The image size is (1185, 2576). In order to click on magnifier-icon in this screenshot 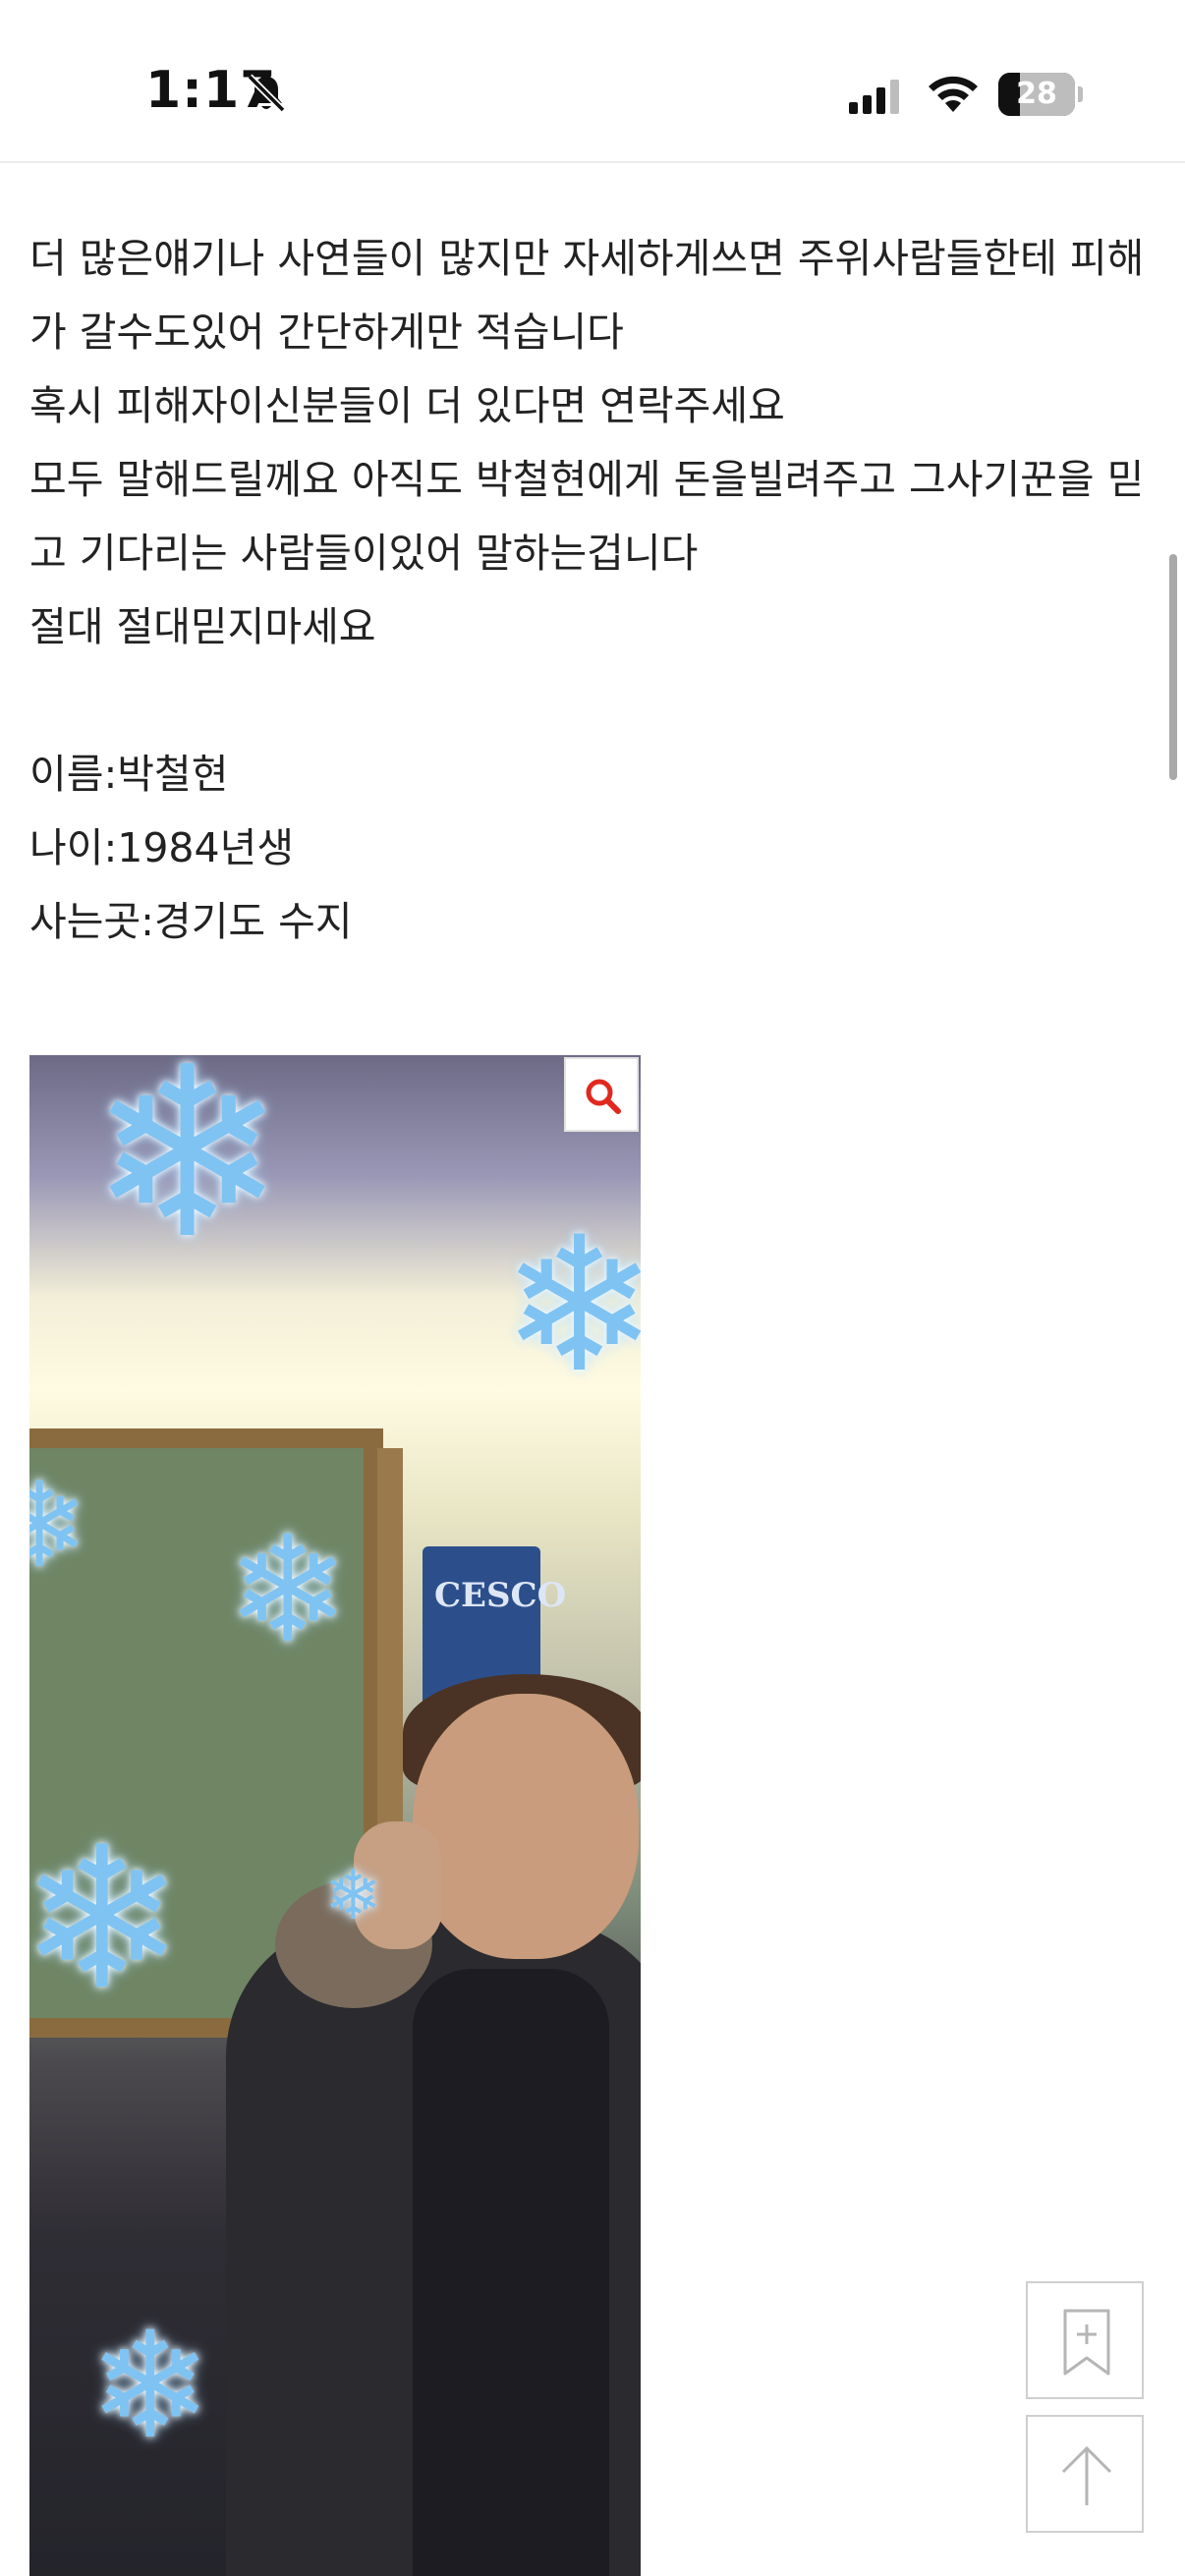, I will do `click(604, 1096)`.